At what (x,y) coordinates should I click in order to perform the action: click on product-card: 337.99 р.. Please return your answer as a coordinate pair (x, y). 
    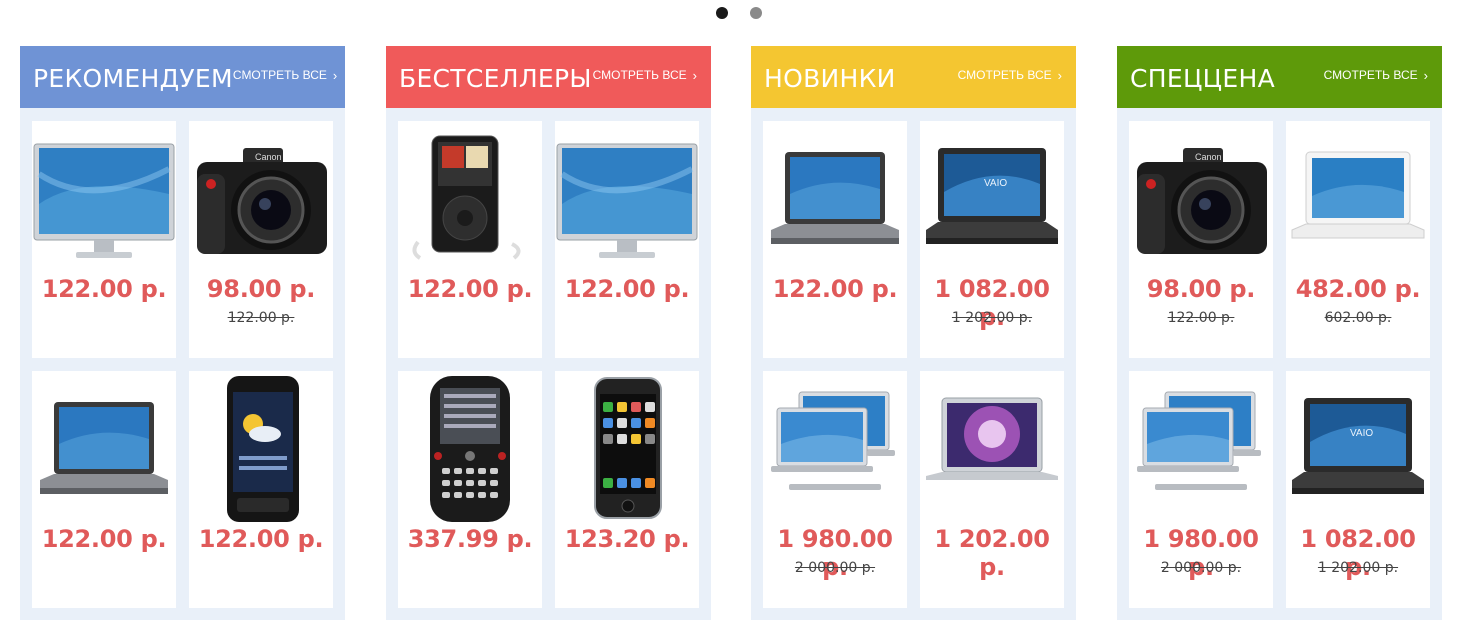
    Looking at the image, I should click on (470, 489).